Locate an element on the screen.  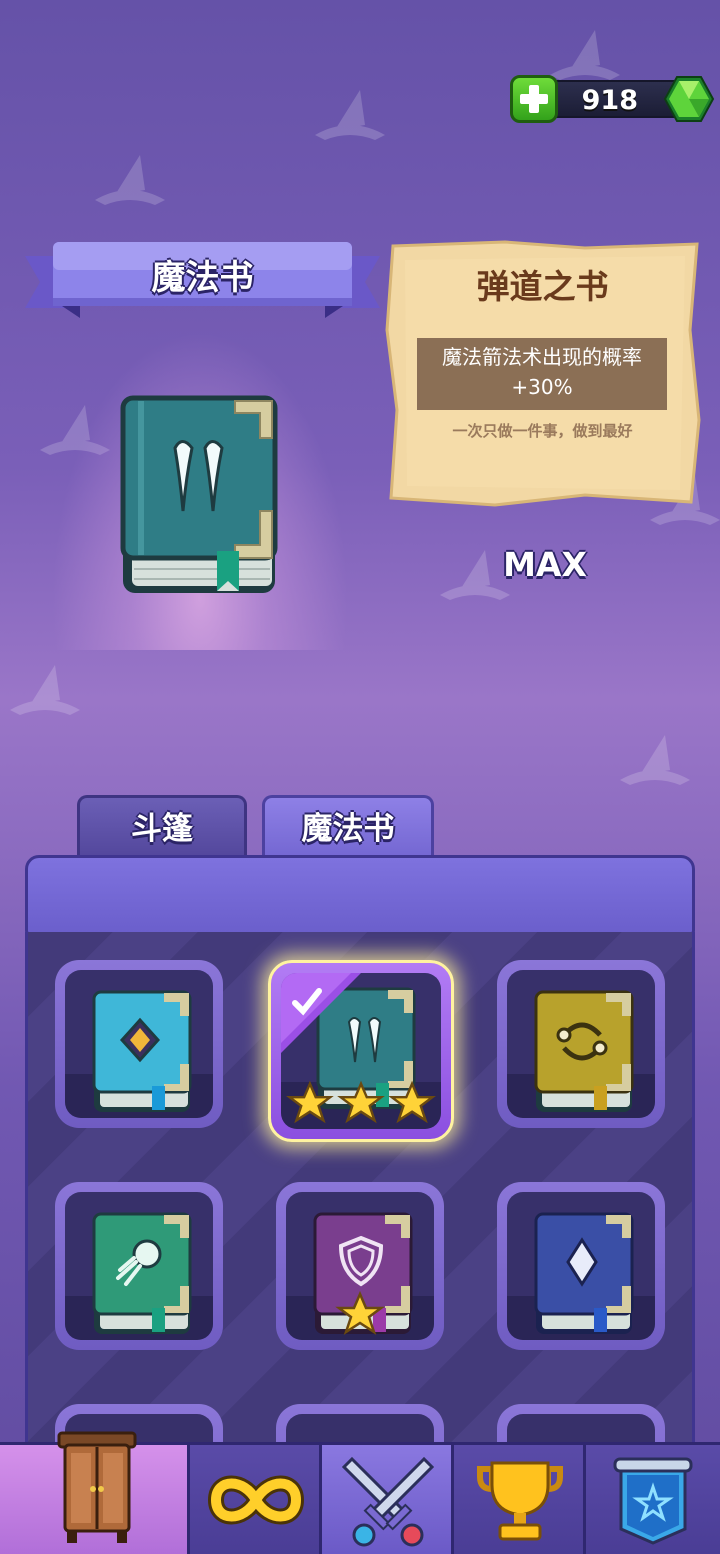
book-slot-shield is located at coordinates (360, 1266).